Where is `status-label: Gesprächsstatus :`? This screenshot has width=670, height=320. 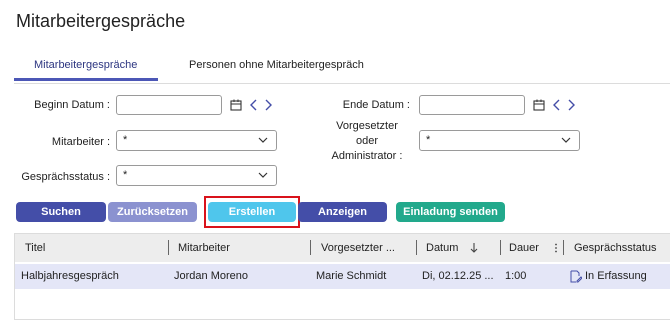
status-label: Gesprächsstatus : is located at coordinates (65, 177).